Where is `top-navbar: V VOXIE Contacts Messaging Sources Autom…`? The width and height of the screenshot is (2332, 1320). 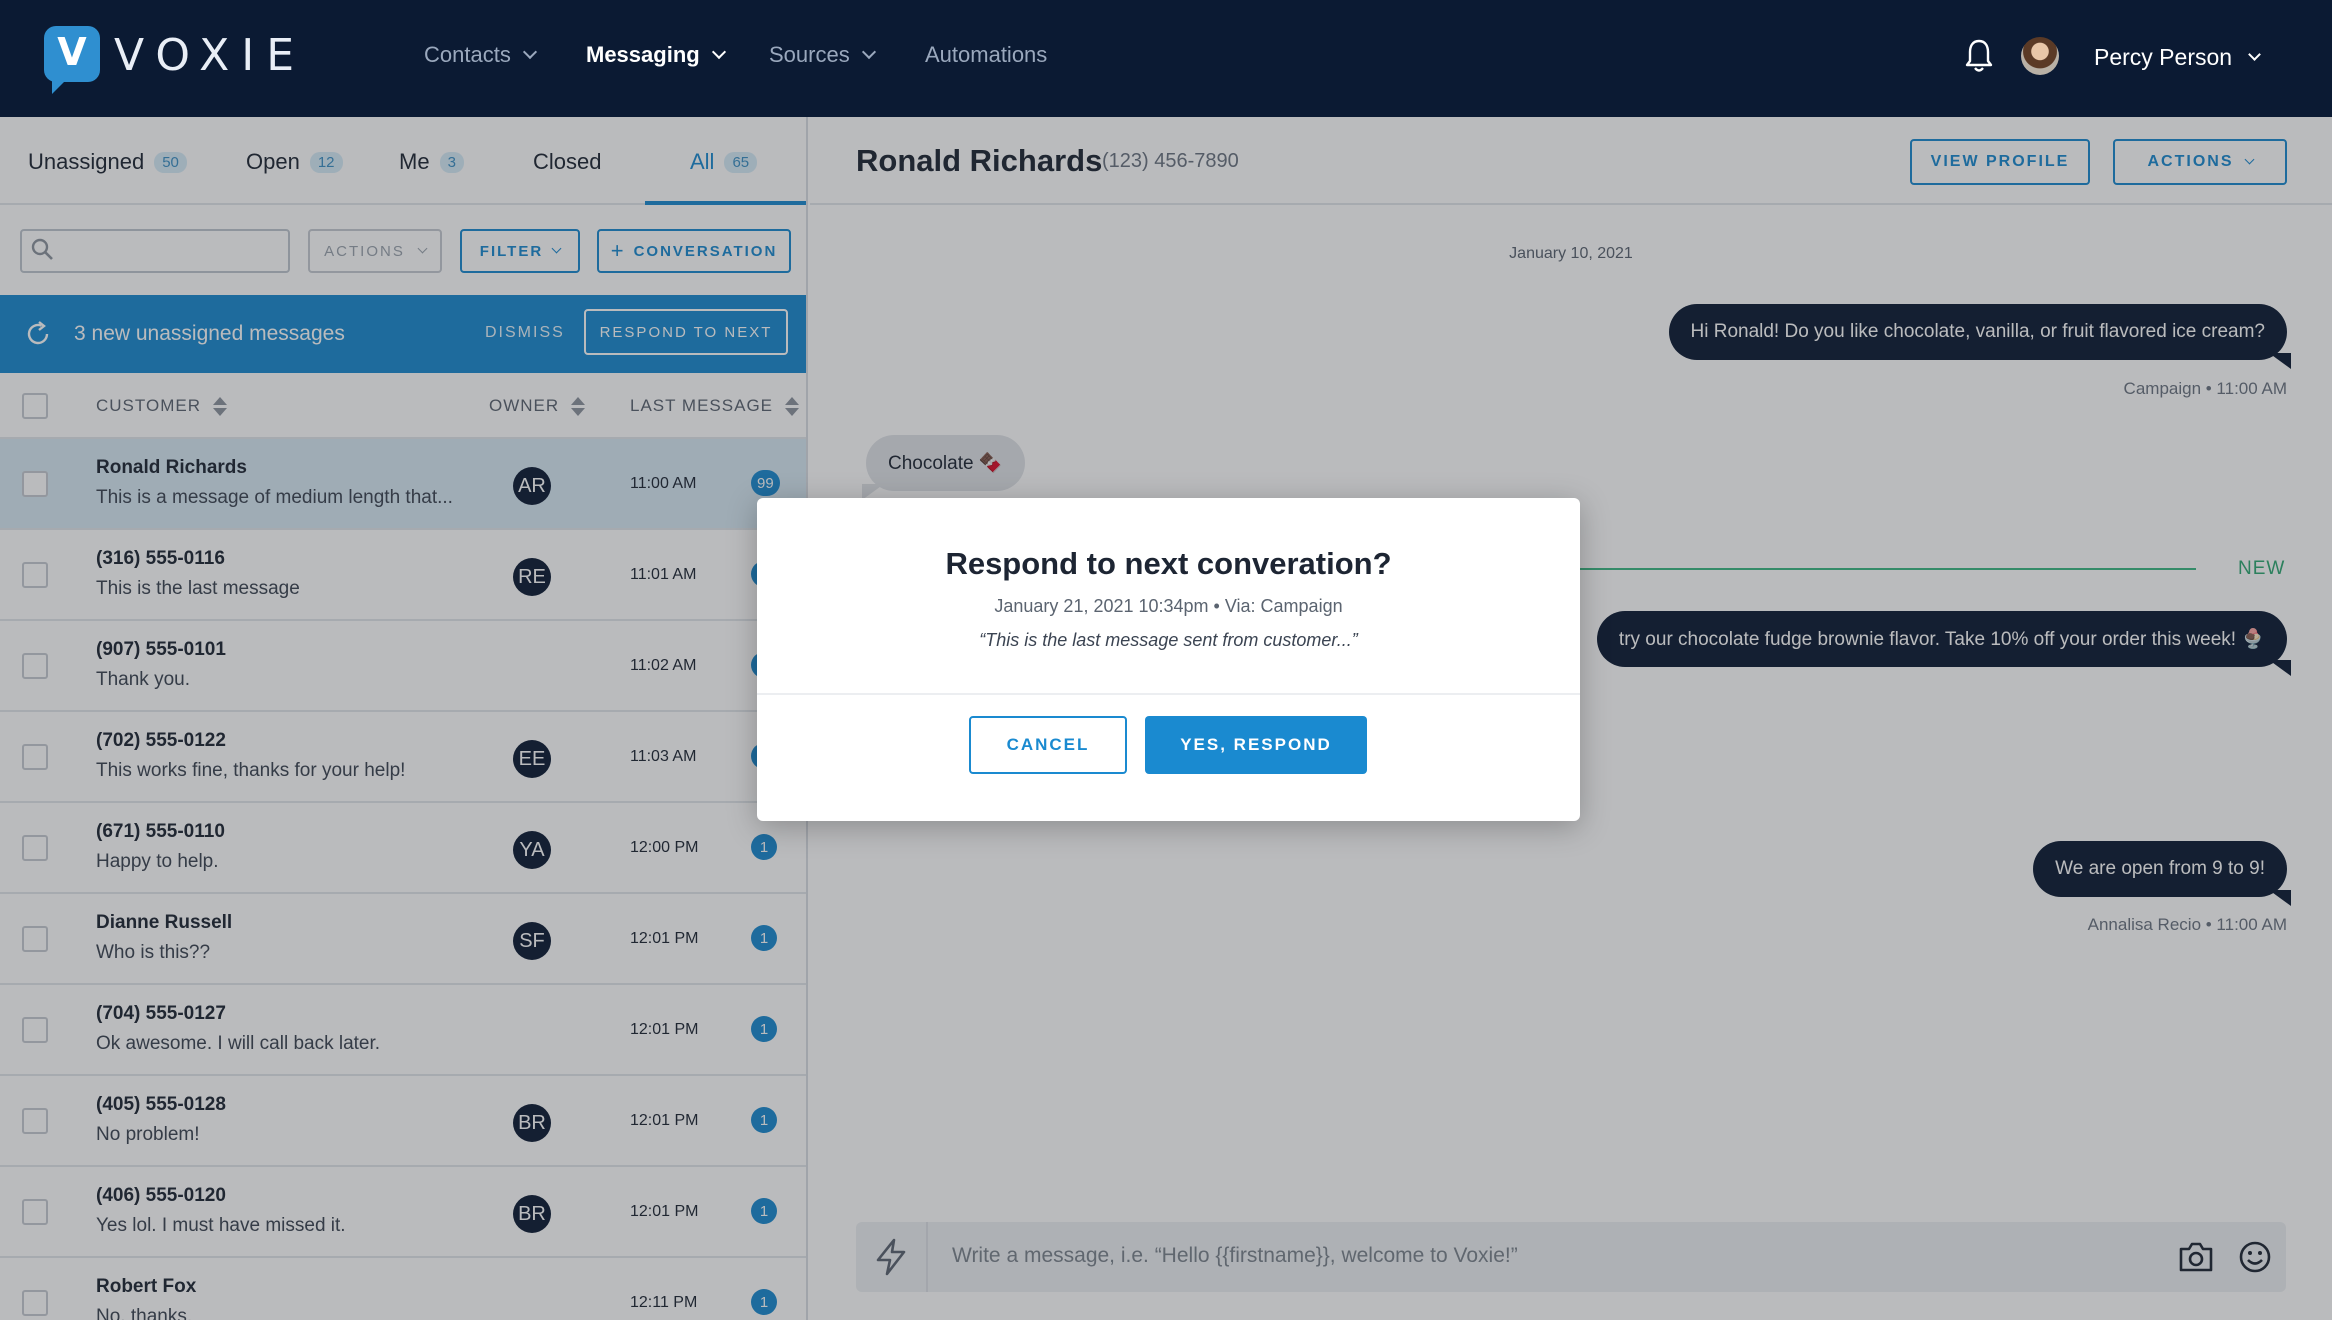 top-navbar: V VOXIE Contacts Messaging Sources Autom… is located at coordinates (1166, 58).